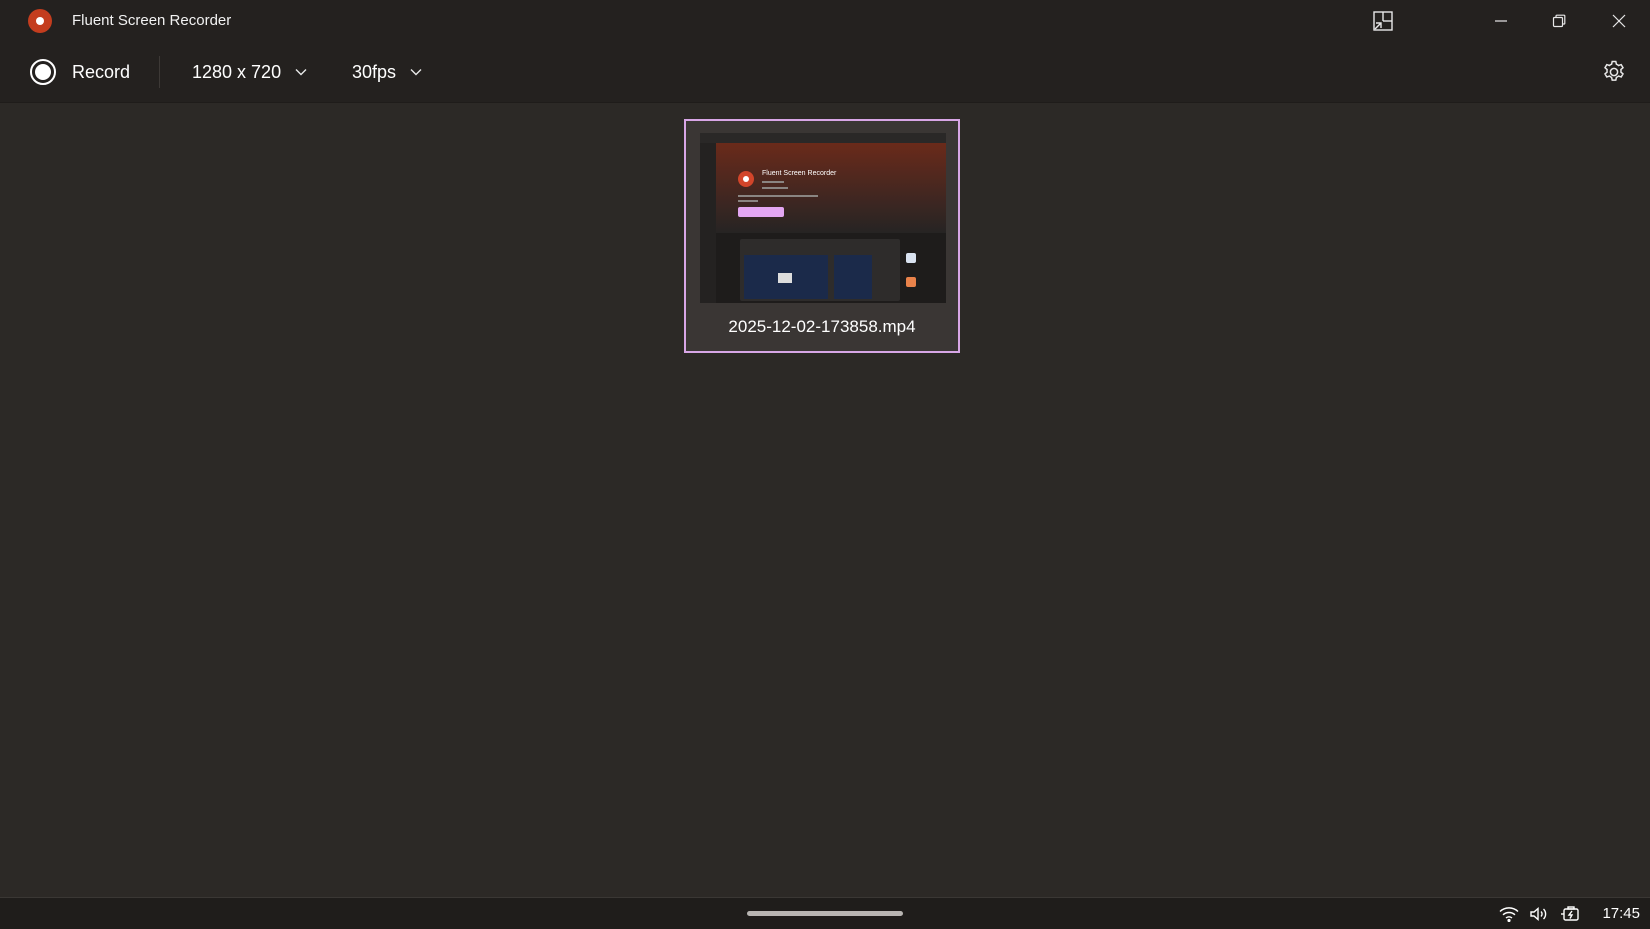  I want to click on close-icon, so click(1619, 21).